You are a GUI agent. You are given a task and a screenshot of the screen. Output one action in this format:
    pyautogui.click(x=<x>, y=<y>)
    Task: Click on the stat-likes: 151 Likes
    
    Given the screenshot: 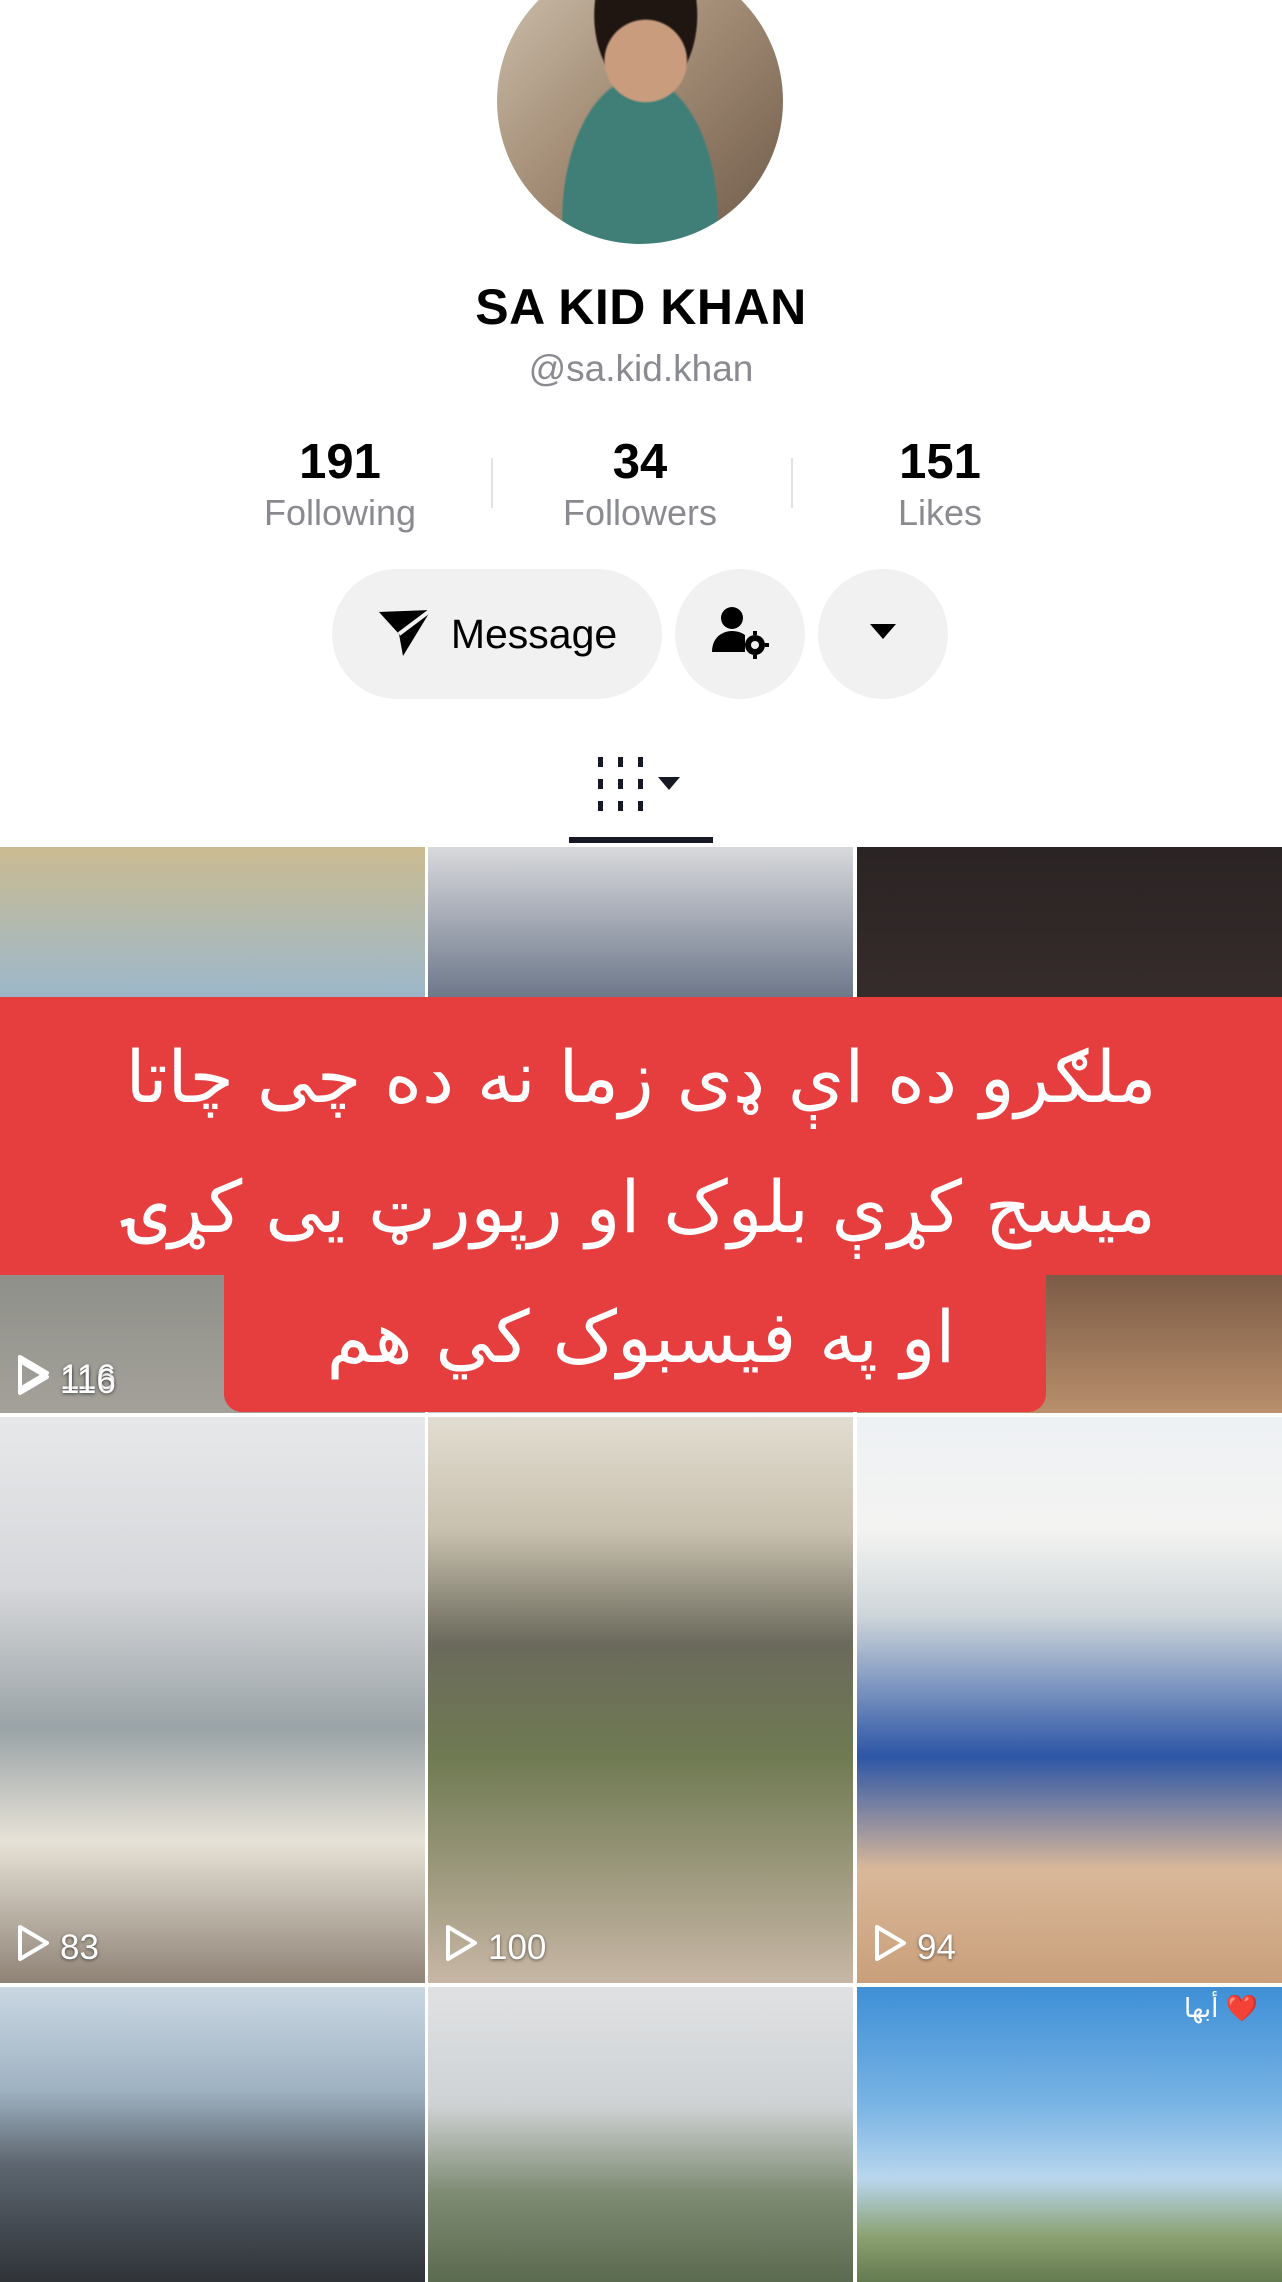 What is the action you would take?
    pyautogui.click(x=940, y=485)
    